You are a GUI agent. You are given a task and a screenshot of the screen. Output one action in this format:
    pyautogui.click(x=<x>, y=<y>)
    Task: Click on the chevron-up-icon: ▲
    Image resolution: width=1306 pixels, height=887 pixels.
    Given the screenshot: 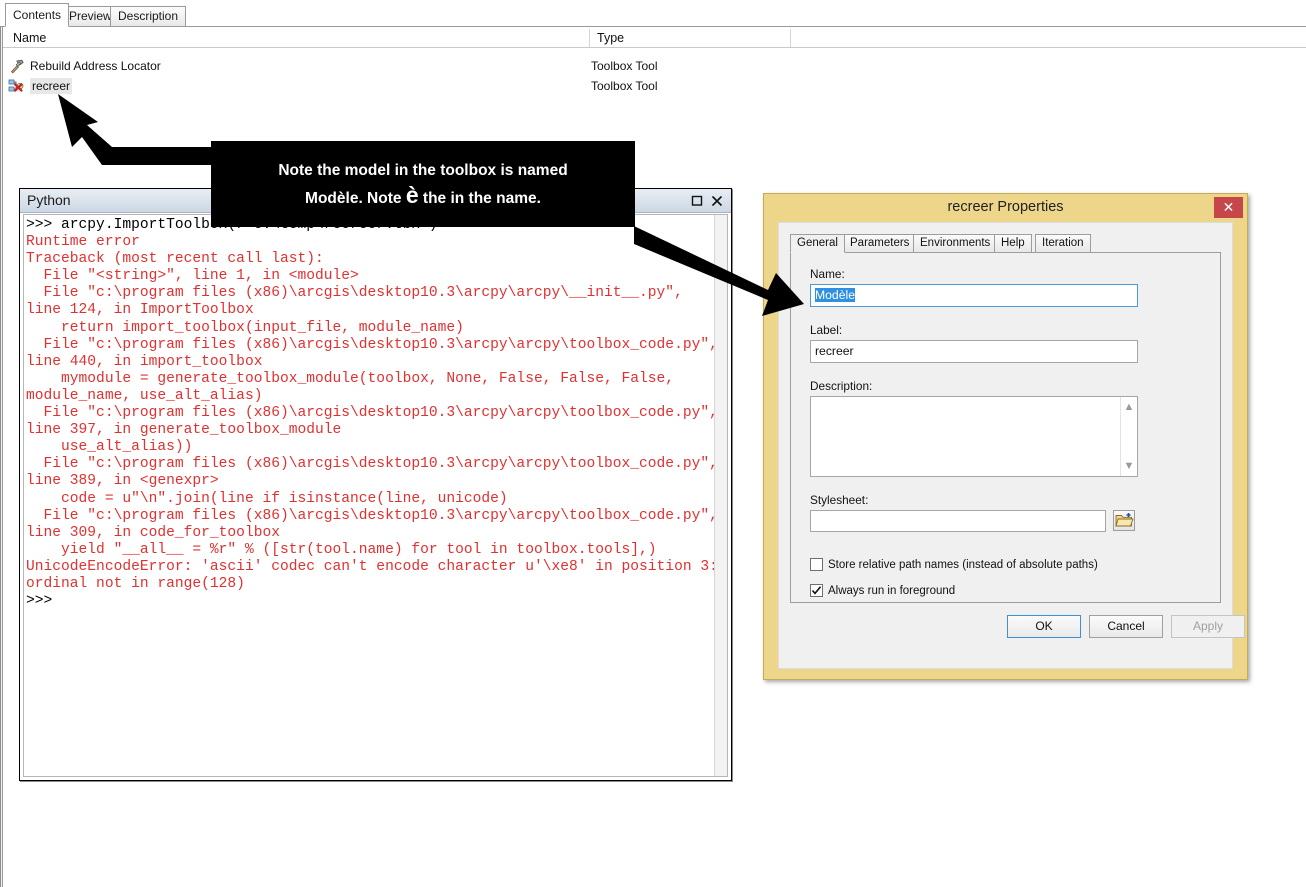 What is the action you would take?
    pyautogui.click(x=1129, y=407)
    